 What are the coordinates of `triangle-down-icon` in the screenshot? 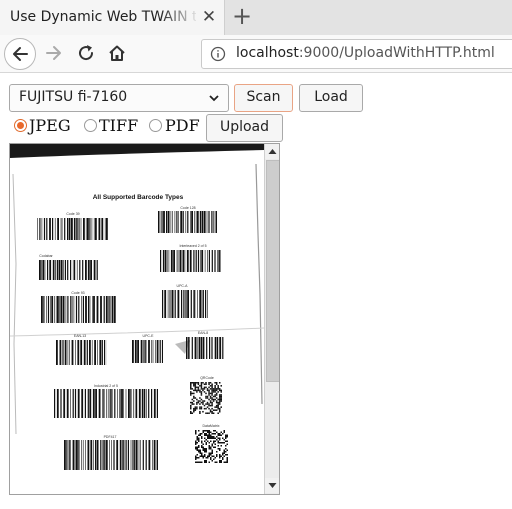 It's located at (272, 485).